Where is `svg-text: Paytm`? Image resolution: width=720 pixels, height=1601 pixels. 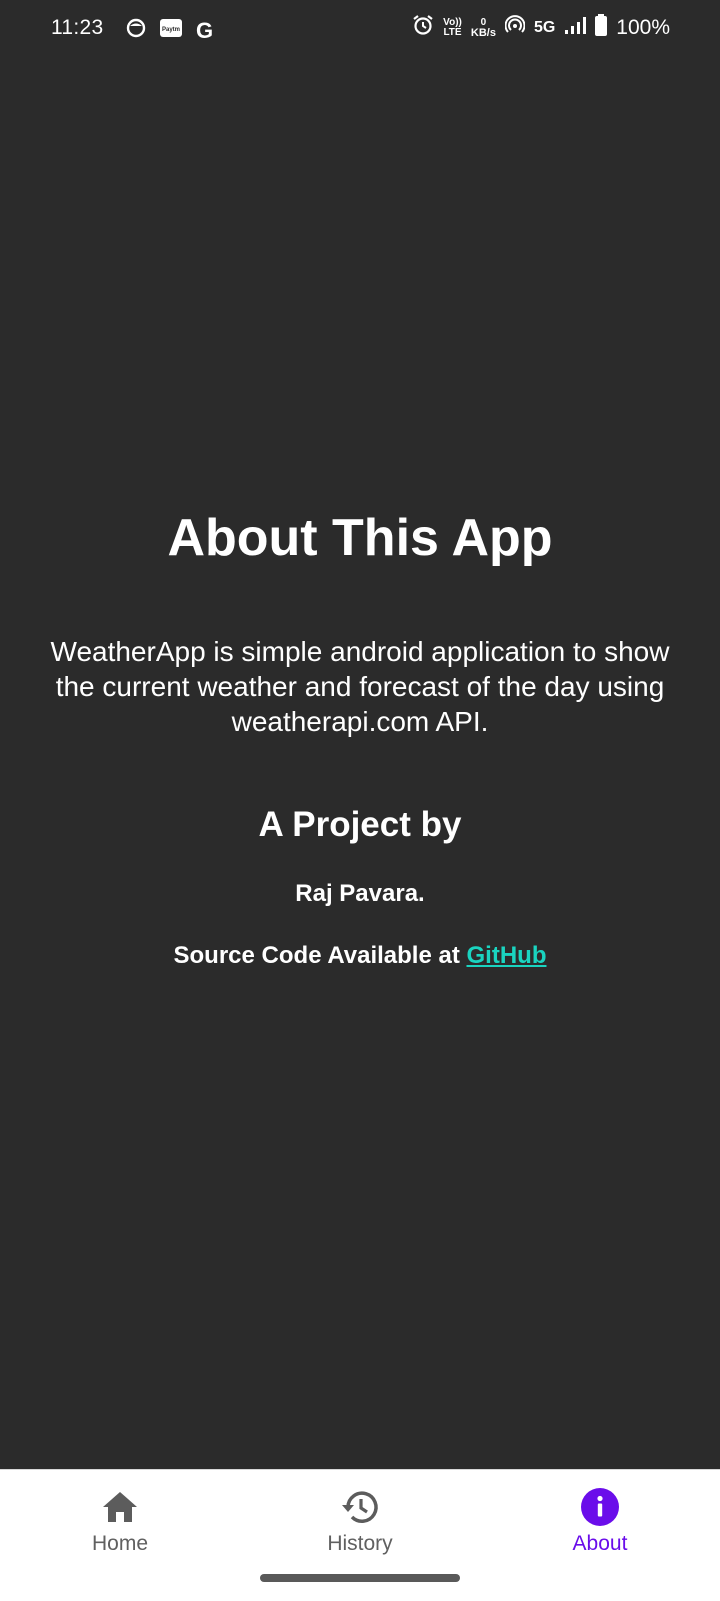
svg-text: Paytm is located at coordinates (171, 30).